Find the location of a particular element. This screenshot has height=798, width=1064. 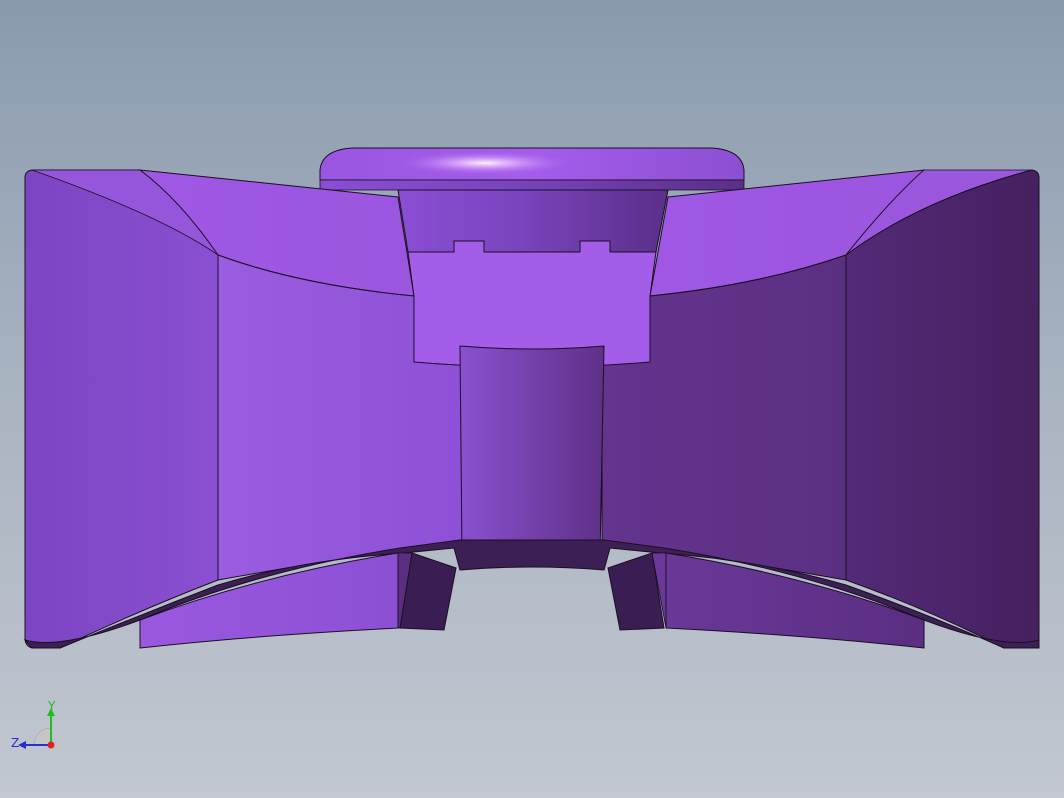

center-underside is located at coordinates (532, 597).